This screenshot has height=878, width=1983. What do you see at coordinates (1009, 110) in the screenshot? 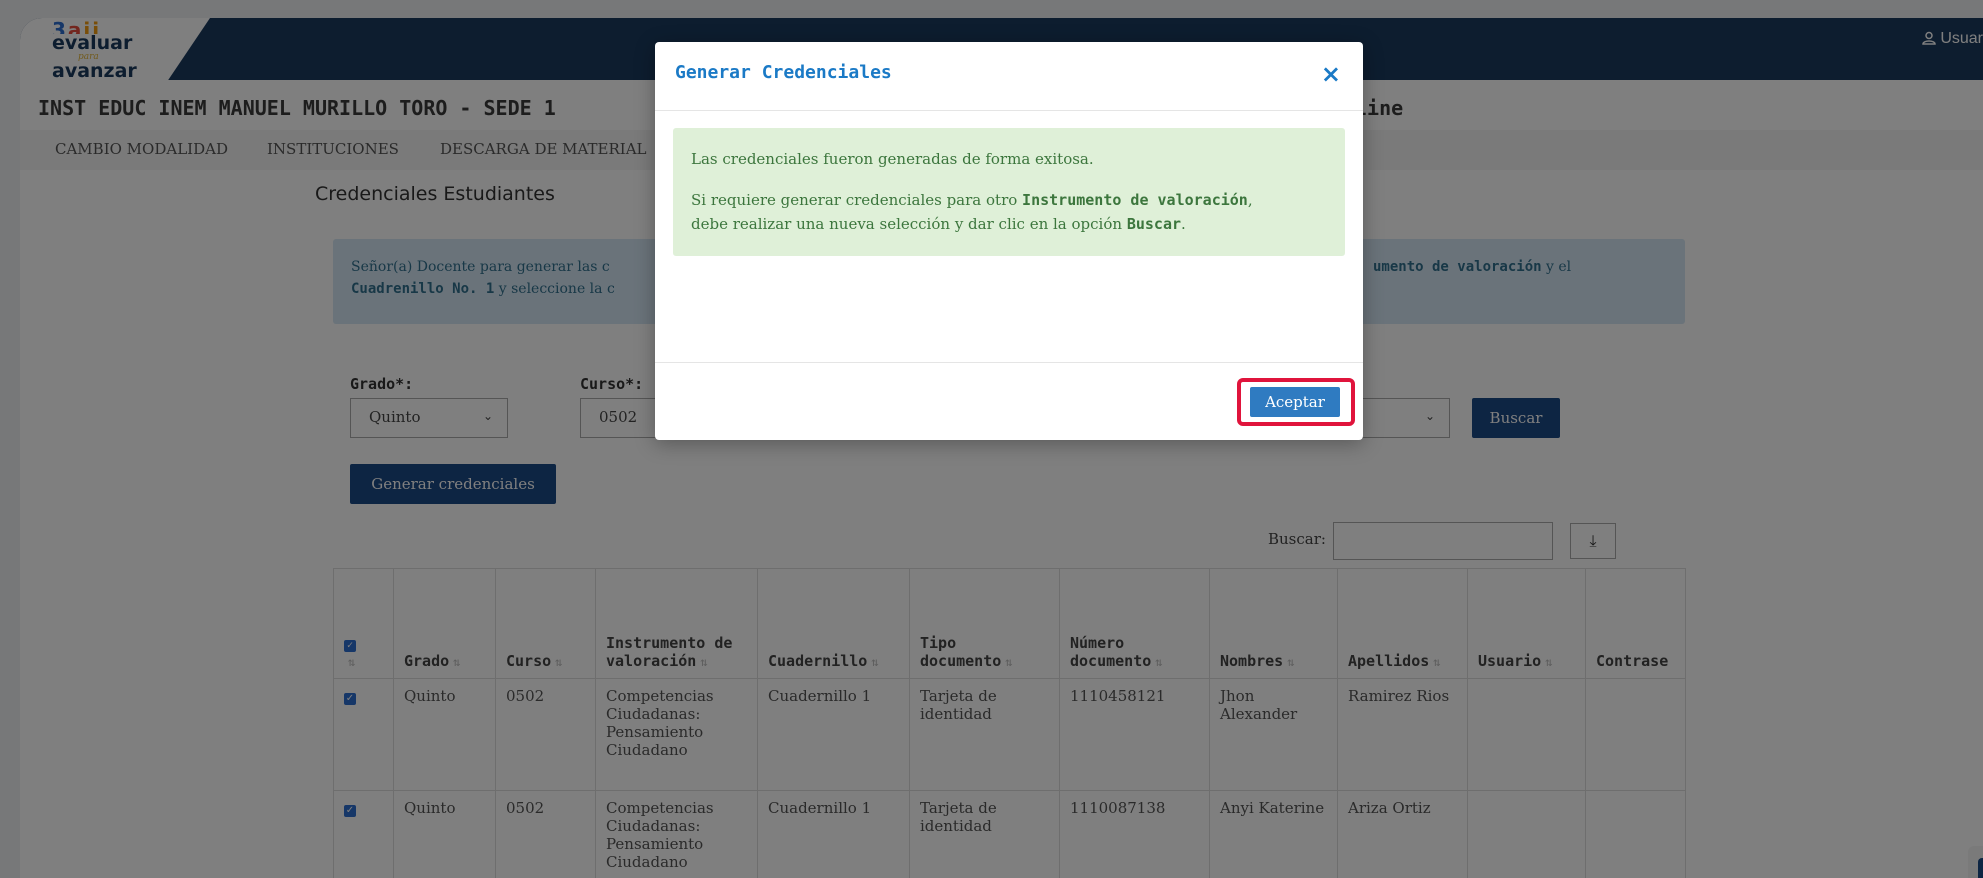
I see `modal-header-divider` at bounding box center [1009, 110].